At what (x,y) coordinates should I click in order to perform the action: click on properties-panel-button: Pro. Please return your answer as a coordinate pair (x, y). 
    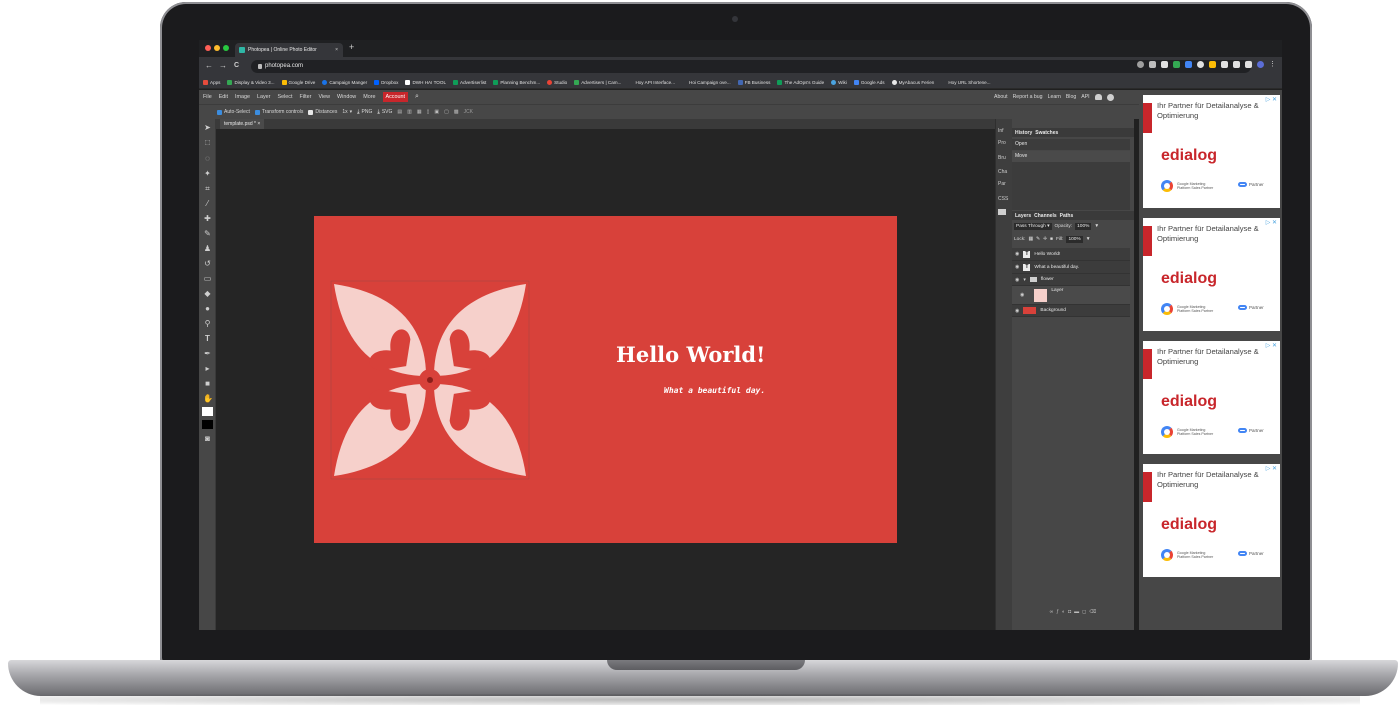
    Looking at the image, I should click on (1002, 143).